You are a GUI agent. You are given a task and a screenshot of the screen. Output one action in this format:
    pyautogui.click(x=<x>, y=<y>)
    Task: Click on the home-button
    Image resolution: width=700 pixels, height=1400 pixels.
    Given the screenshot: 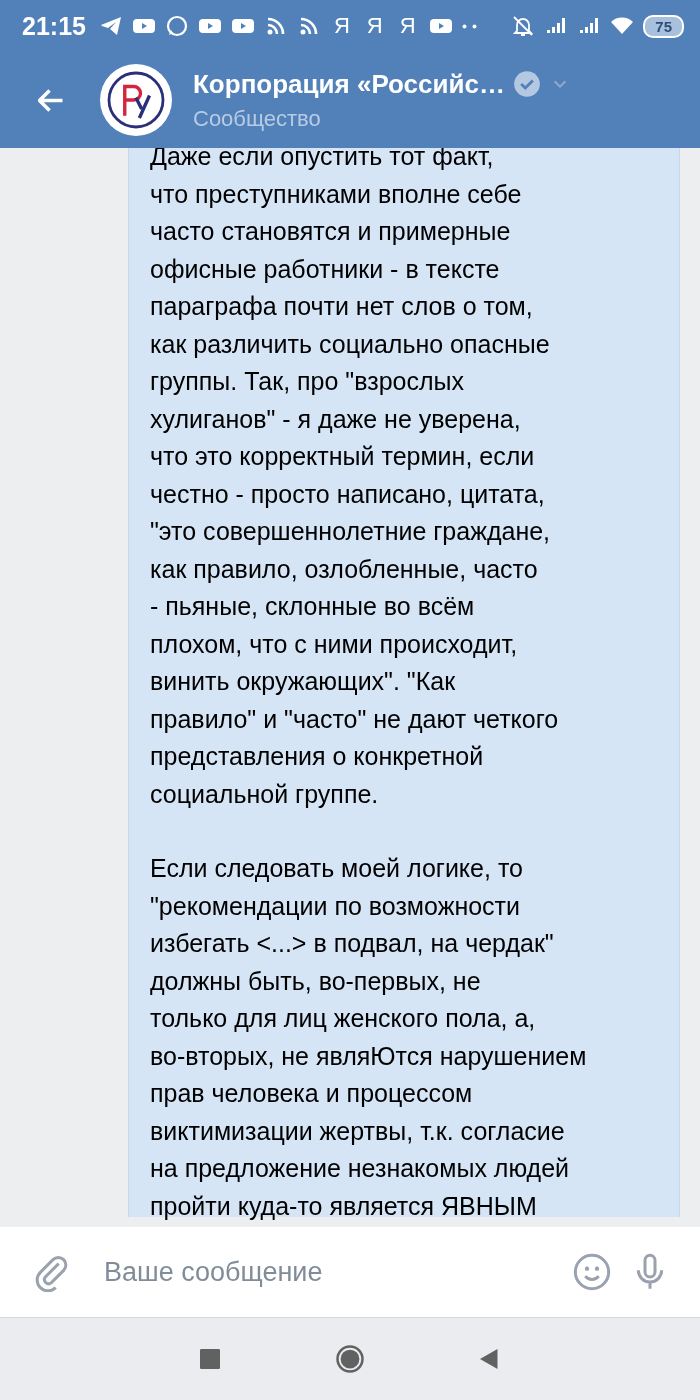 What is the action you would take?
    pyautogui.click(x=350, y=1359)
    